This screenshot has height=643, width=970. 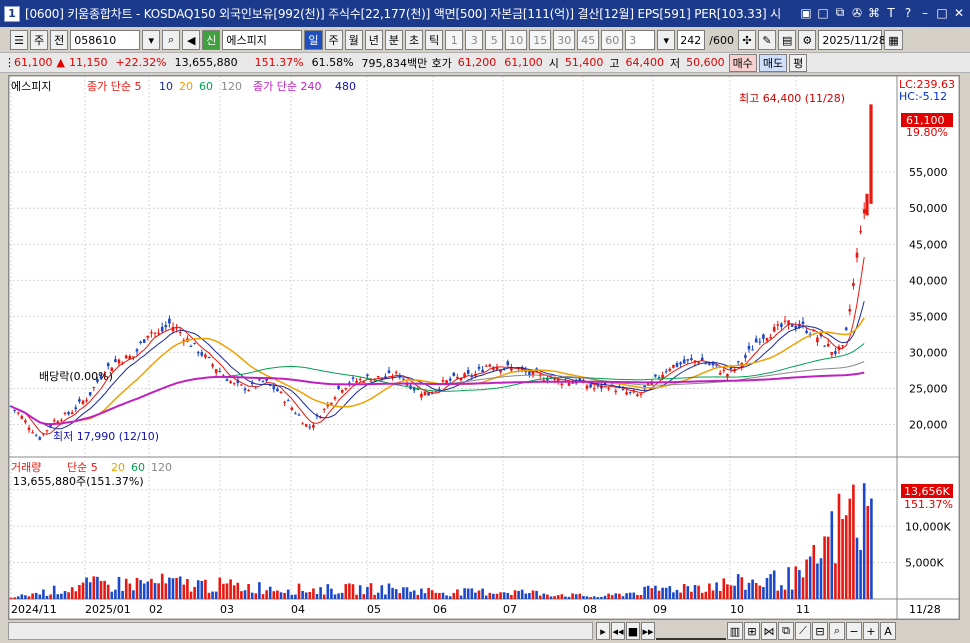 I want to click on mode-button: 주, so click(x=39, y=40).